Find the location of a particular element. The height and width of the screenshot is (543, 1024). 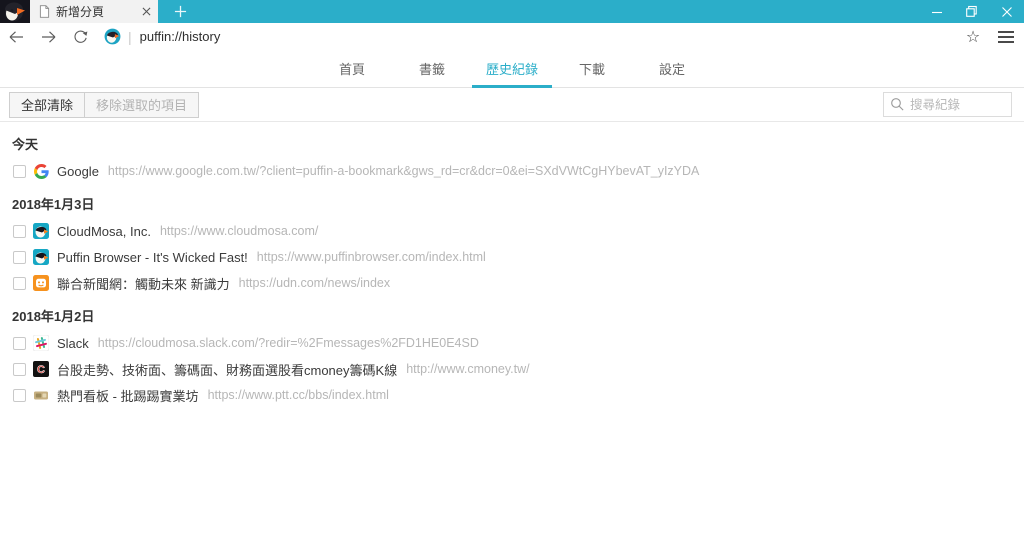

history-item-title: Slack is located at coordinates (73, 343).